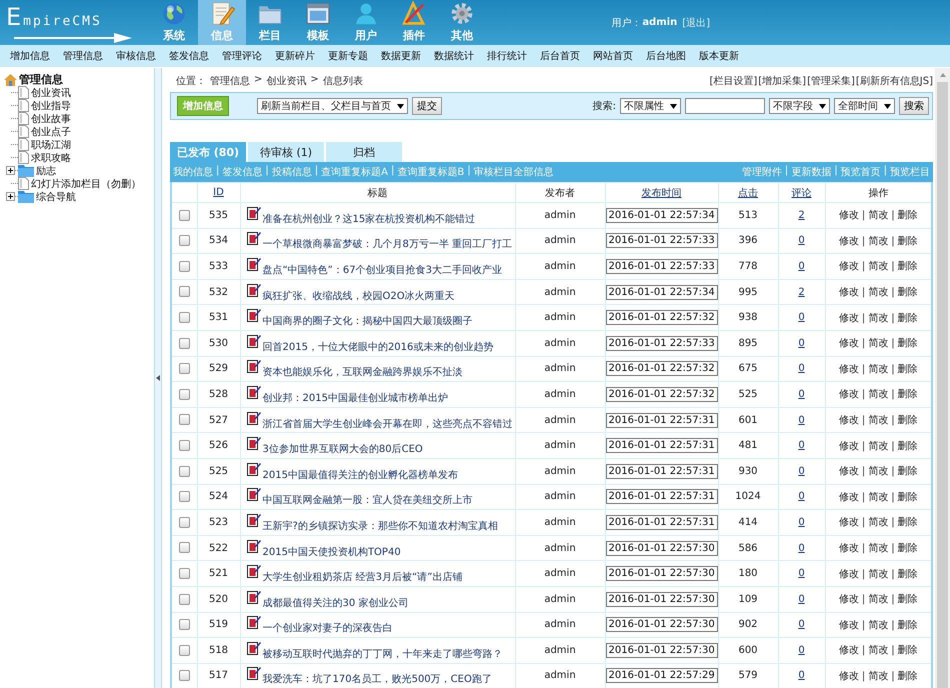 This screenshot has width=950, height=688. I want to click on menu-link: 签发信息, so click(189, 56).